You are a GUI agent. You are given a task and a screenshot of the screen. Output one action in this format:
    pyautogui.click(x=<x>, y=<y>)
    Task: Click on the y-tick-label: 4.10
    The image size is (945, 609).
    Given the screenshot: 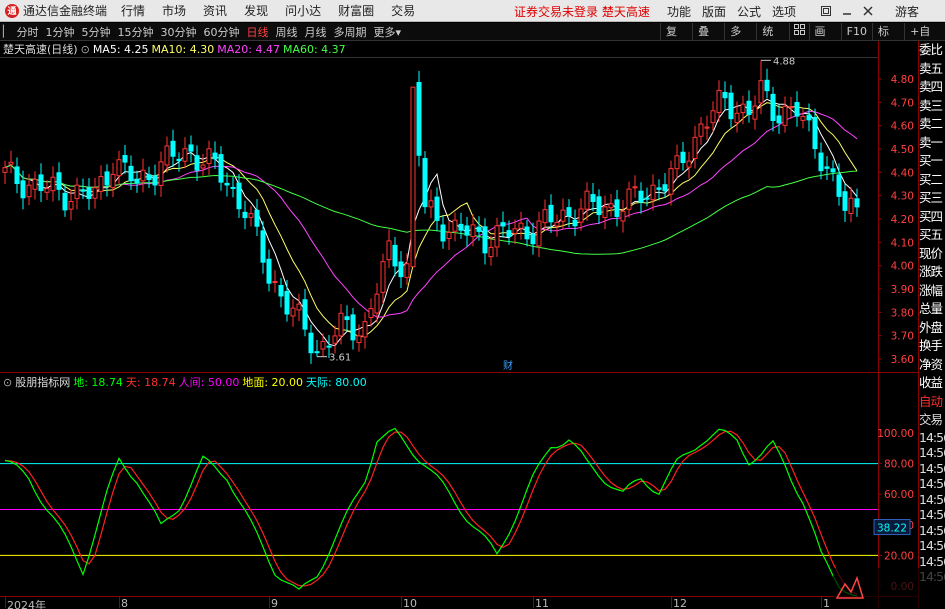 What is the action you would take?
    pyautogui.click(x=902, y=243)
    